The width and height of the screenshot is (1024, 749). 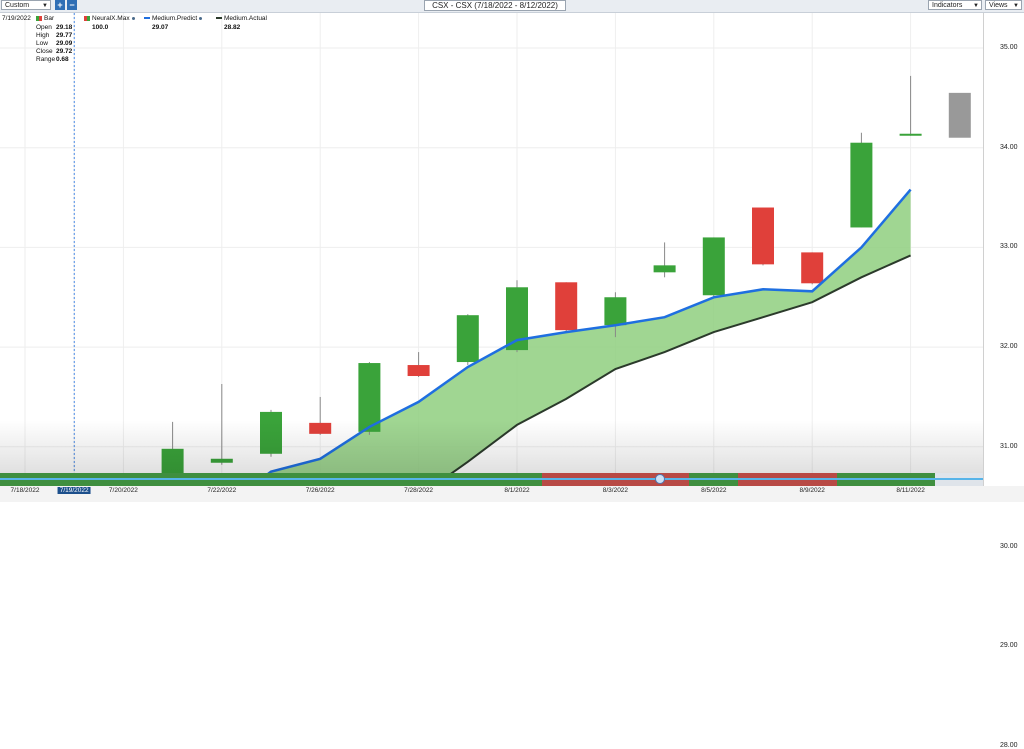 I want to click on x-tick-label: 8/1/2022, so click(x=517, y=490).